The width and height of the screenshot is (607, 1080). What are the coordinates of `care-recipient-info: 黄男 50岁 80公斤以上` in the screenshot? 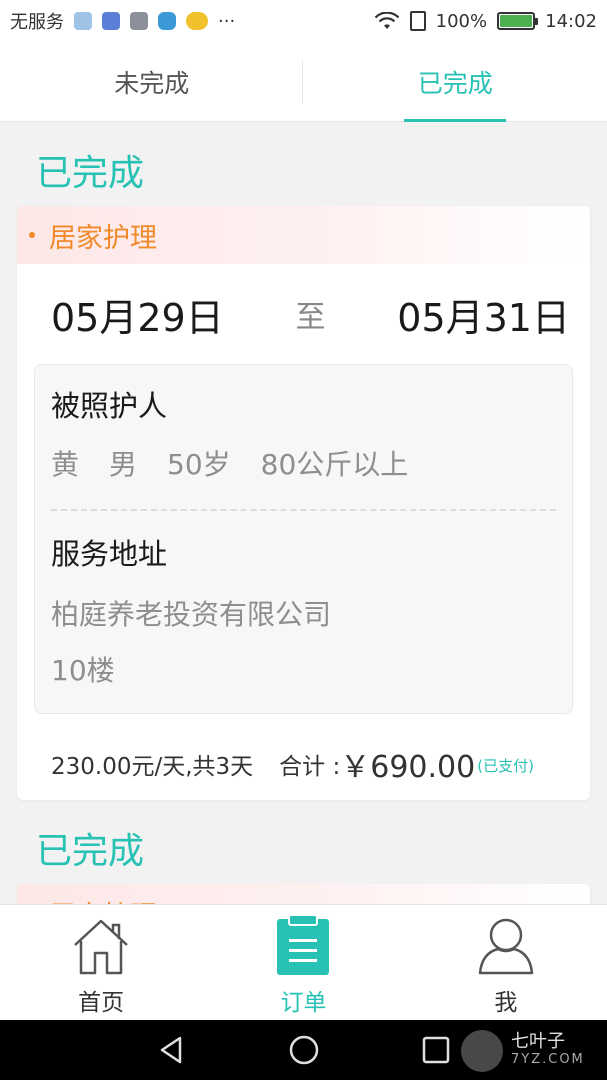 It's located at (303, 465).